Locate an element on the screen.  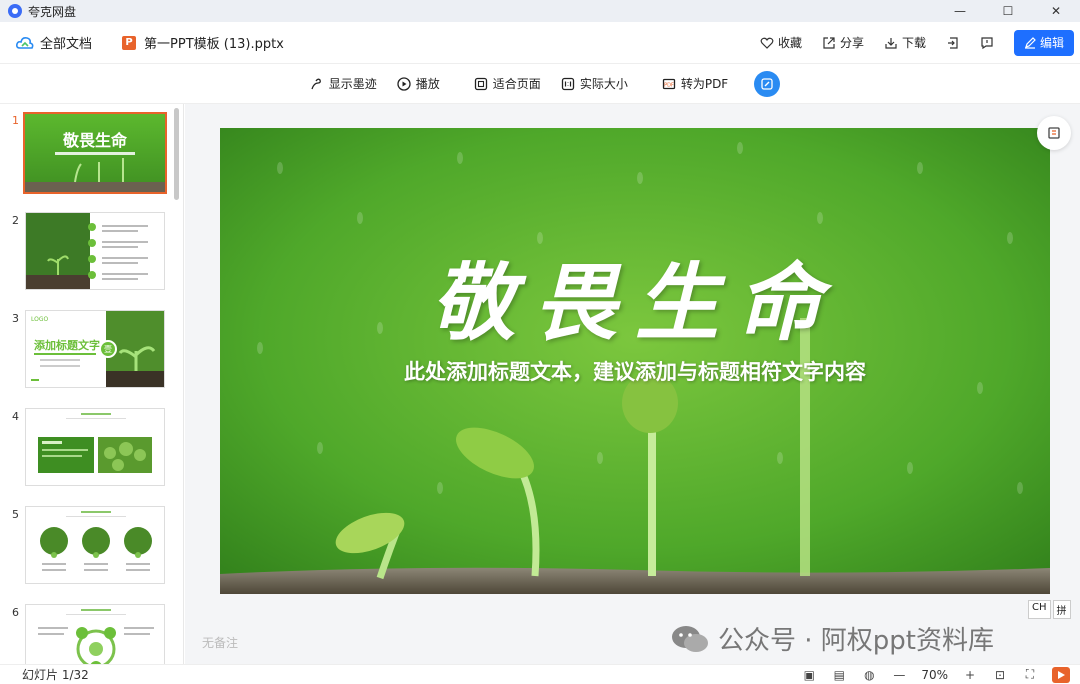
edit-label: 编辑 is located at coordinates (1051, 43).